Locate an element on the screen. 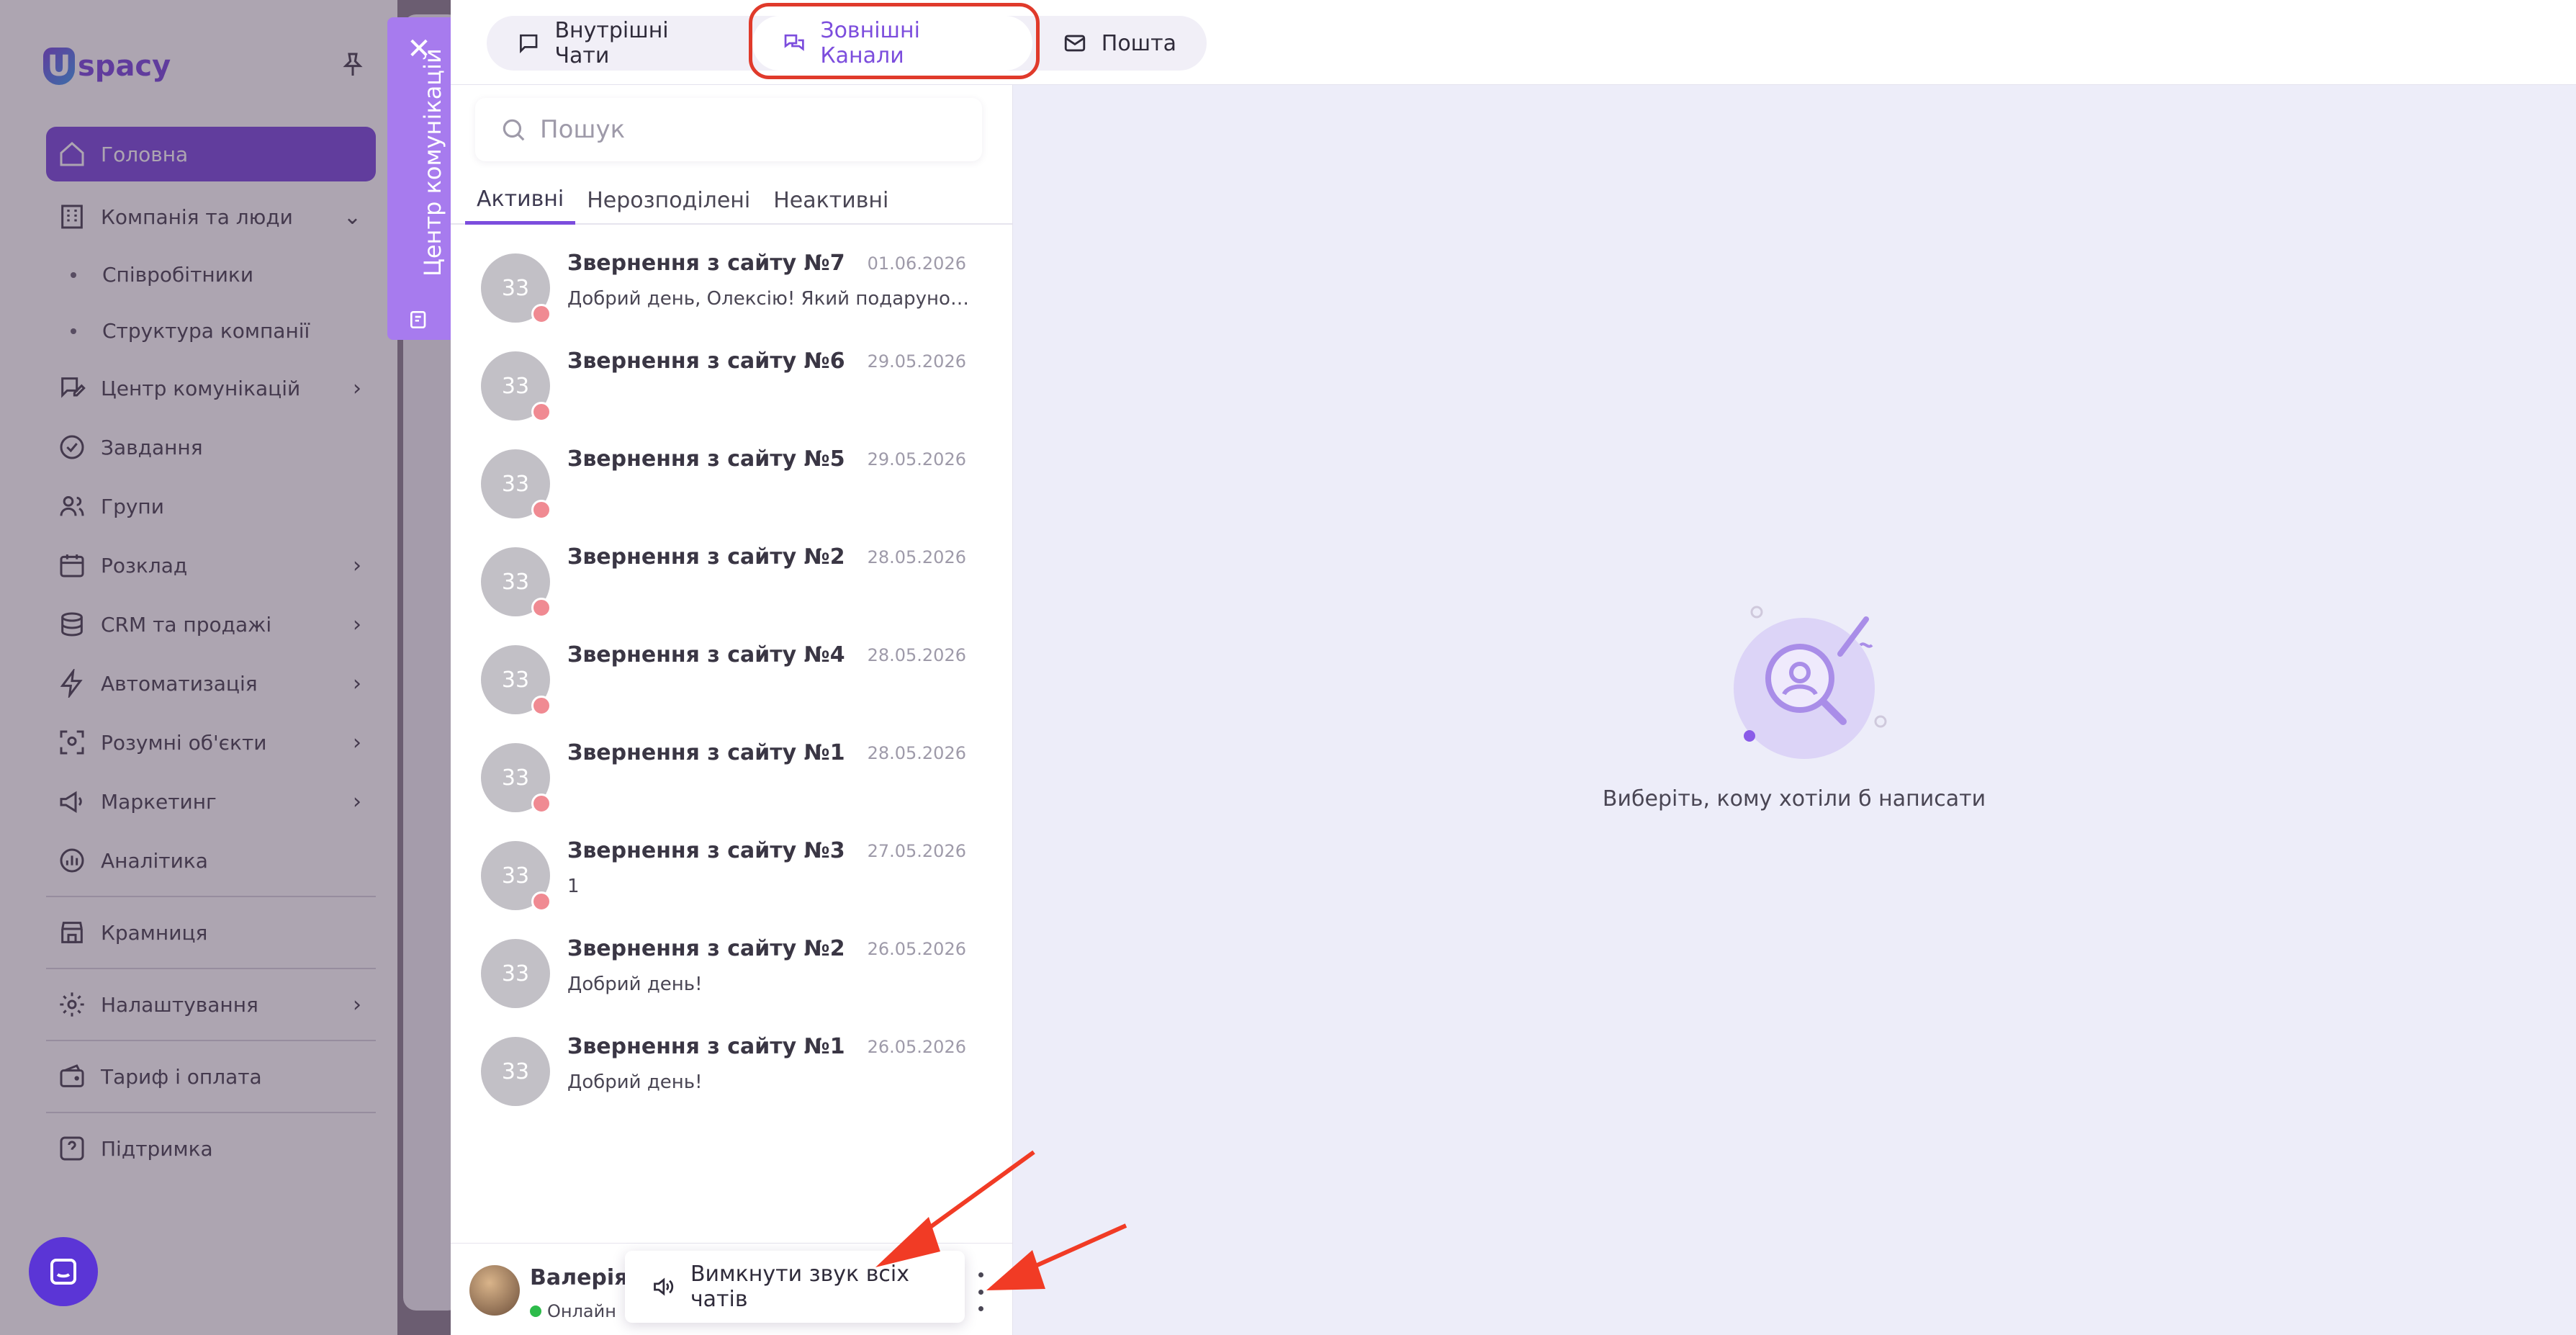 This screenshot has width=2576, height=1335. tab-unassigned: Нерозподілені is located at coordinates (668, 200).